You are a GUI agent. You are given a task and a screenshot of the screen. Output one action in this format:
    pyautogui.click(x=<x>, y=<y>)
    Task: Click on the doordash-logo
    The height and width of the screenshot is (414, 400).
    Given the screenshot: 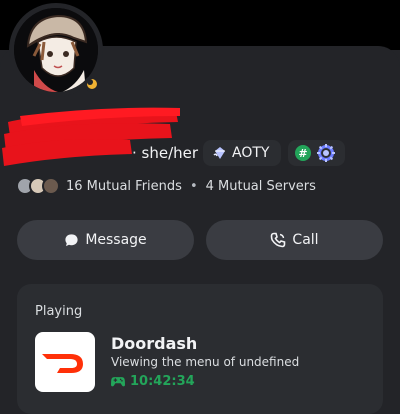 What is the action you would take?
    pyautogui.click(x=65, y=362)
    